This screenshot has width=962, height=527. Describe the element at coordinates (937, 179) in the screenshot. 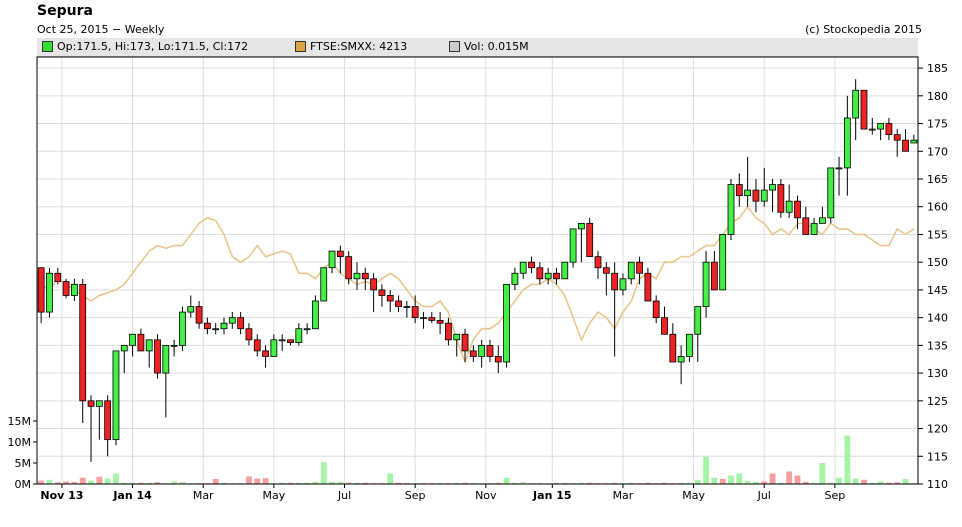

I see `price-tick-label: 165` at that location.